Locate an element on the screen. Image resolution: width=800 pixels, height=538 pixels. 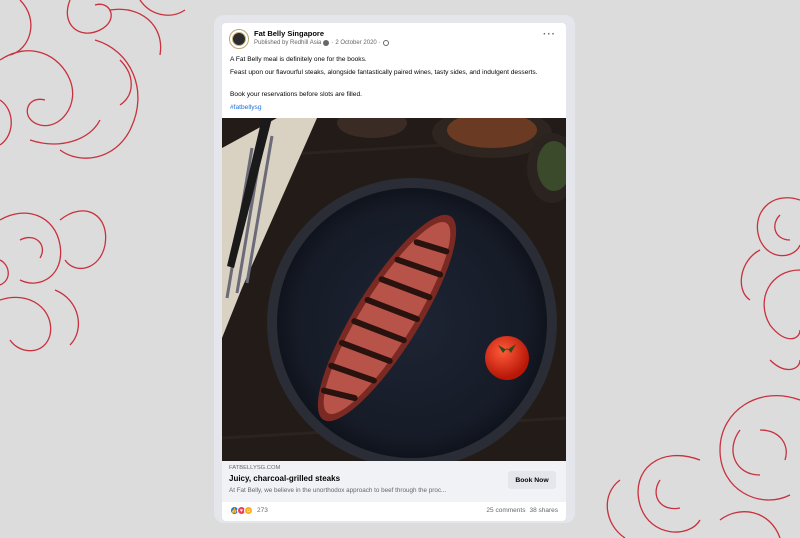
more-horizontal-icon: ··· is located at coordinates (549, 34).